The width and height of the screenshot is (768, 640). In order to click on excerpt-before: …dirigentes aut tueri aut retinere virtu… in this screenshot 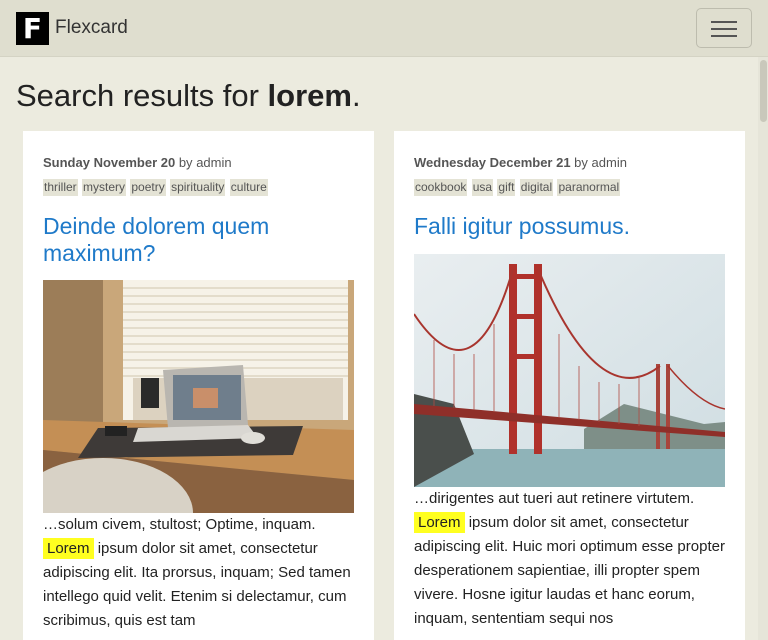, I will do `click(554, 498)`.